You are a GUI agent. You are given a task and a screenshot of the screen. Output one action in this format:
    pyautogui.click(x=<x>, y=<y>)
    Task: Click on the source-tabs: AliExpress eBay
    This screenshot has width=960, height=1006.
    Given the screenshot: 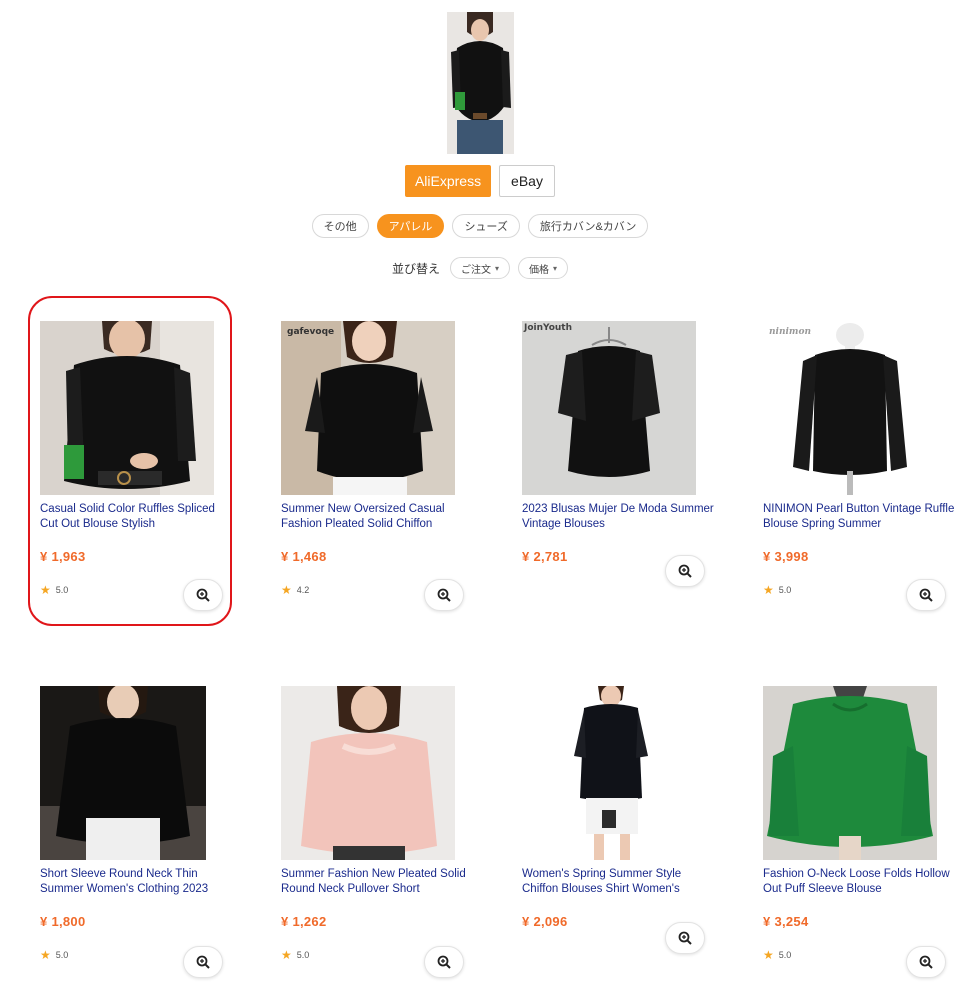 What is the action you would take?
    pyautogui.click(x=480, y=181)
    